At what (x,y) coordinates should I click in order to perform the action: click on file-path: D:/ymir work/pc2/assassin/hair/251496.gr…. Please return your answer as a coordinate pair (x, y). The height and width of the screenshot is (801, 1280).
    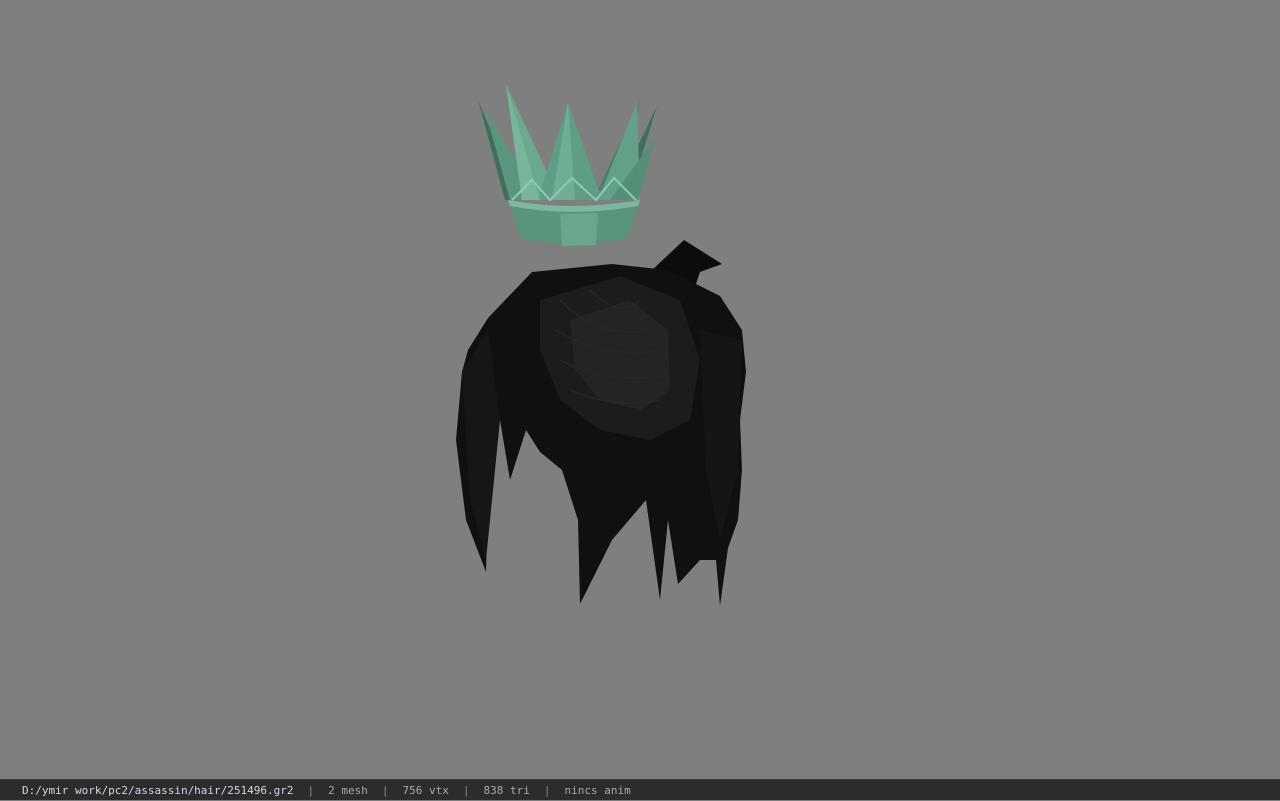
    Looking at the image, I should click on (158, 790).